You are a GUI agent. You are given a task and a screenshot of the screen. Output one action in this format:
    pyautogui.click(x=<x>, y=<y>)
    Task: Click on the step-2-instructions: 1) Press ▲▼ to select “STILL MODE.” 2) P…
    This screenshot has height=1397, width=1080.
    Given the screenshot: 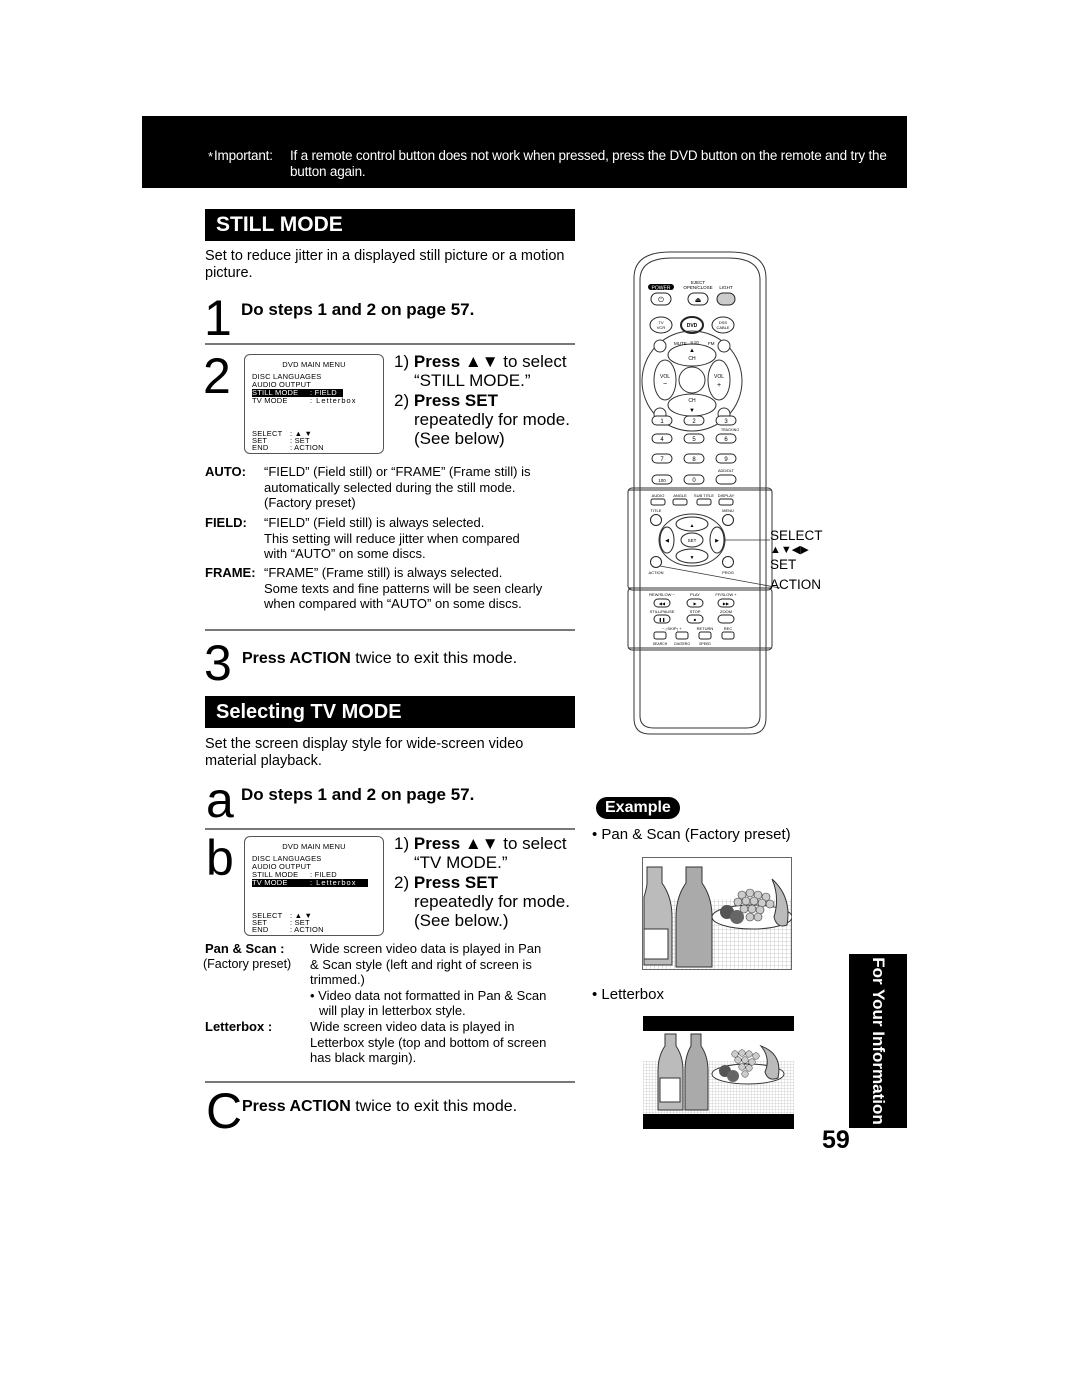 What is the action you would take?
    pyautogui.click(x=482, y=400)
    